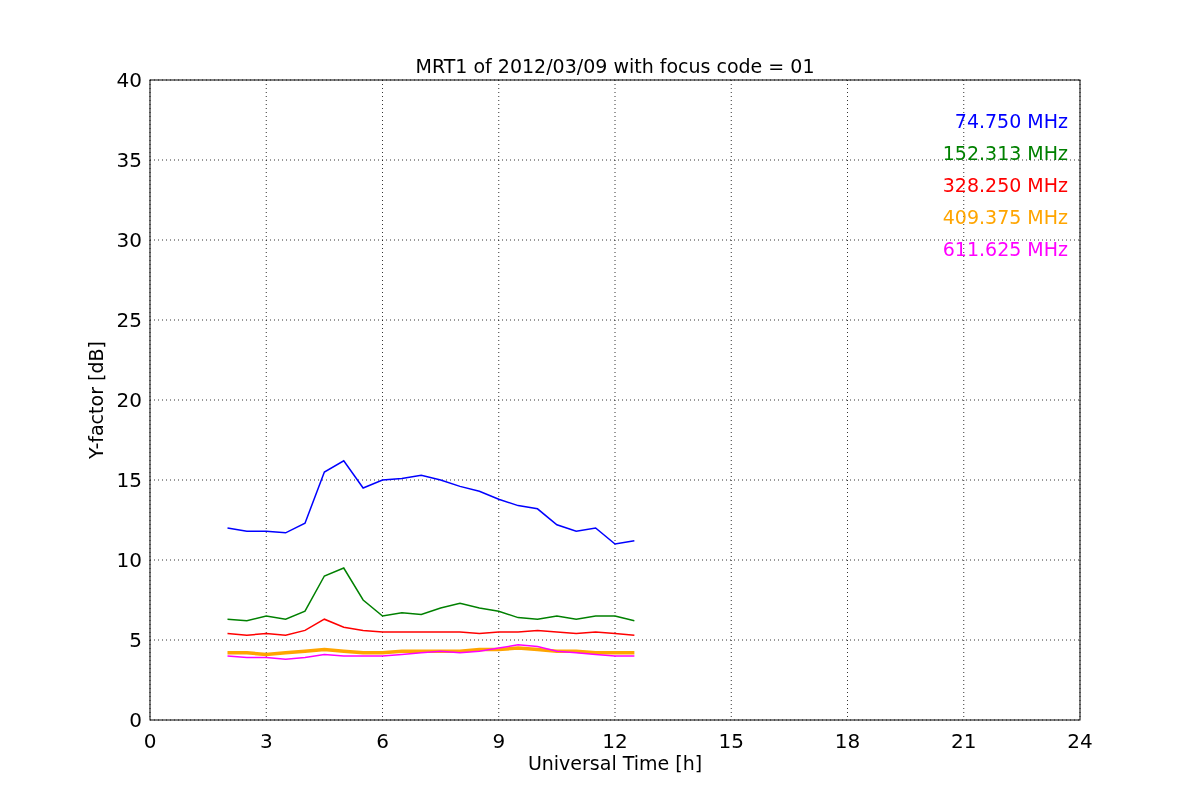 This screenshot has height=800, width=1200. Describe the element at coordinates (150, 741) in the screenshot. I see `x-tick-label: 0` at that location.